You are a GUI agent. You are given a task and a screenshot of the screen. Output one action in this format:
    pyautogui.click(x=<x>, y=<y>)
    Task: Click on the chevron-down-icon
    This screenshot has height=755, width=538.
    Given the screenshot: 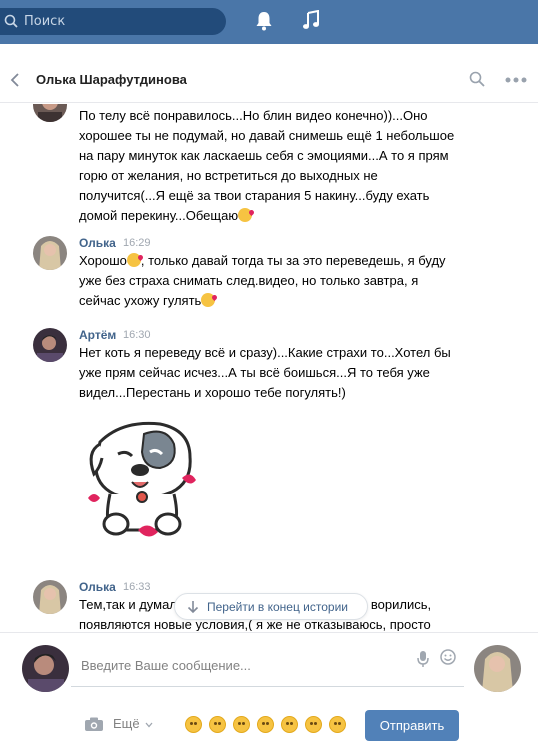 What is the action you would take?
    pyautogui.click(x=149, y=725)
    